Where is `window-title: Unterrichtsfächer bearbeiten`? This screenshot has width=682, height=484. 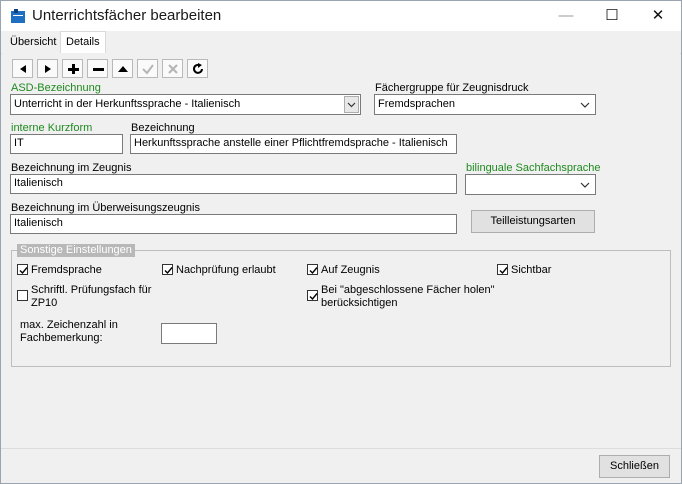 window-title: Unterrichtsfächer bearbeiten is located at coordinates (127, 15).